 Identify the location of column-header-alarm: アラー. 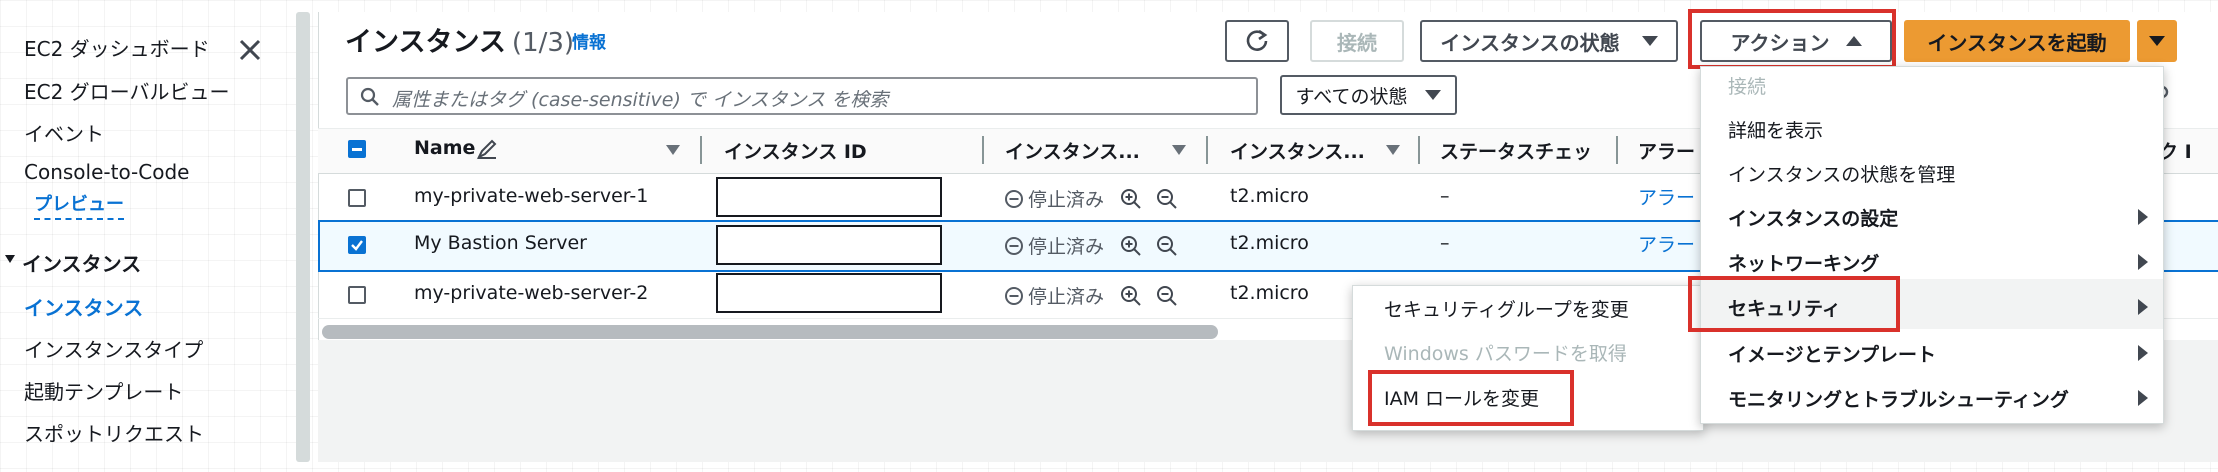
(1666, 150).